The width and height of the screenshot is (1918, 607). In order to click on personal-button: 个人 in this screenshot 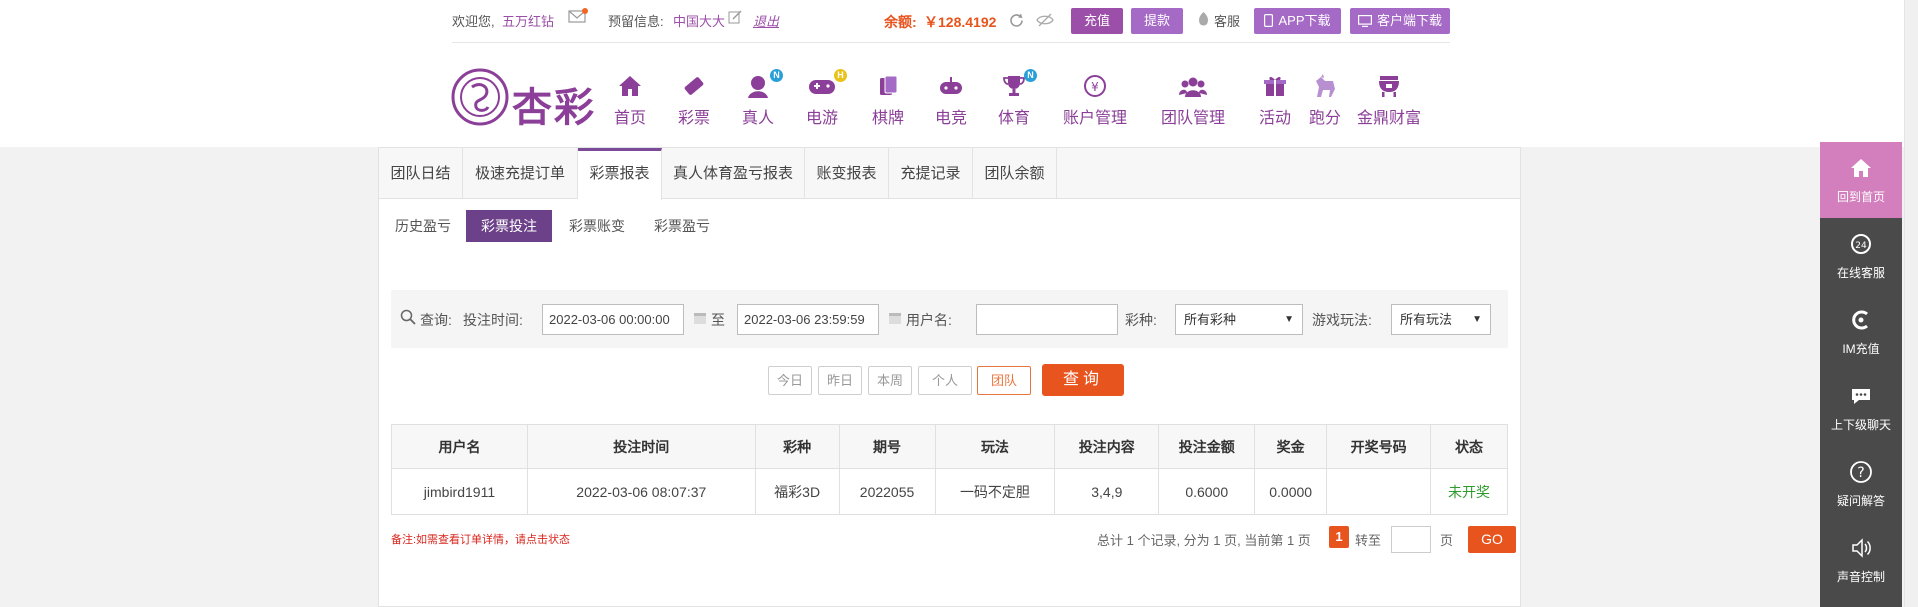, I will do `click(945, 380)`.